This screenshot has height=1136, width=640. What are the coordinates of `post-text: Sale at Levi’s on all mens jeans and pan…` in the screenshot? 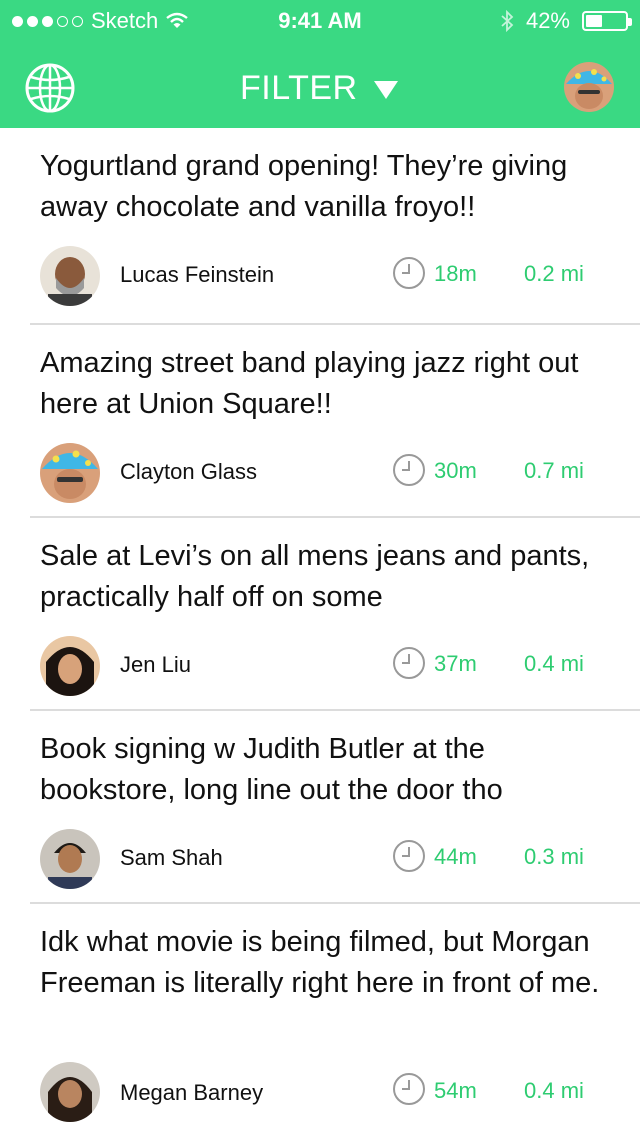 It's located at (315, 576).